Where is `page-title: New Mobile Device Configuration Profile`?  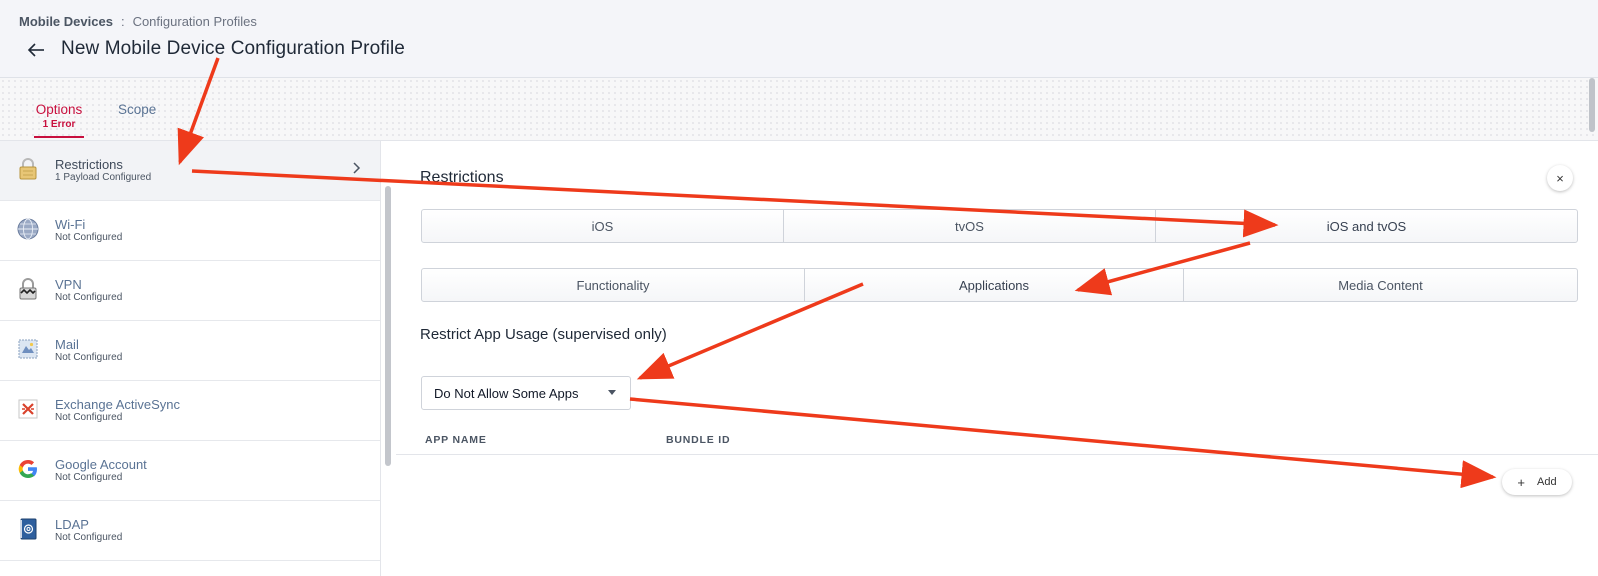
page-title: New Mobile Device Configuration Profile is located at coordinates (233, 48).